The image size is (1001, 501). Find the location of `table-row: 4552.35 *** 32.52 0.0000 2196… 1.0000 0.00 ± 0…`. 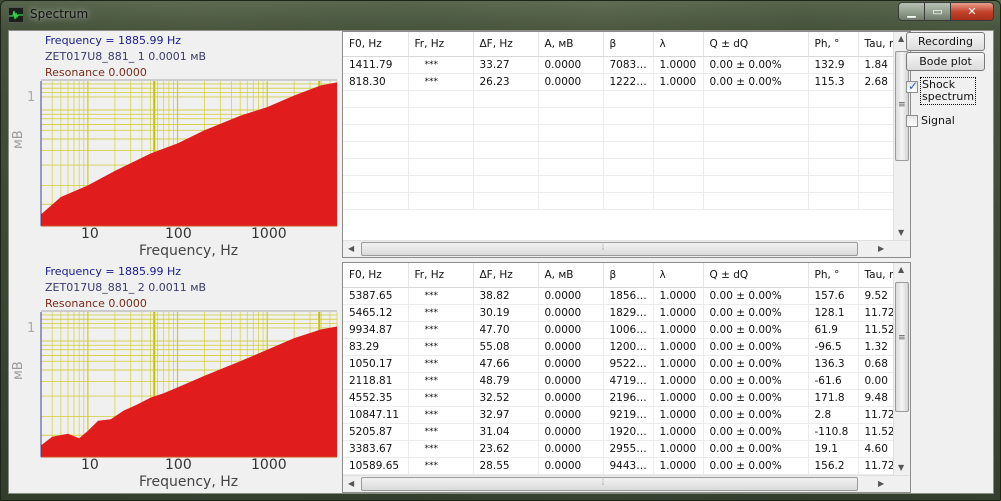

table-row: 4552.35 *** 32.52 0.0000 2196… 1.0000 0.00 ± 0… is located at coordinates (618, 398).